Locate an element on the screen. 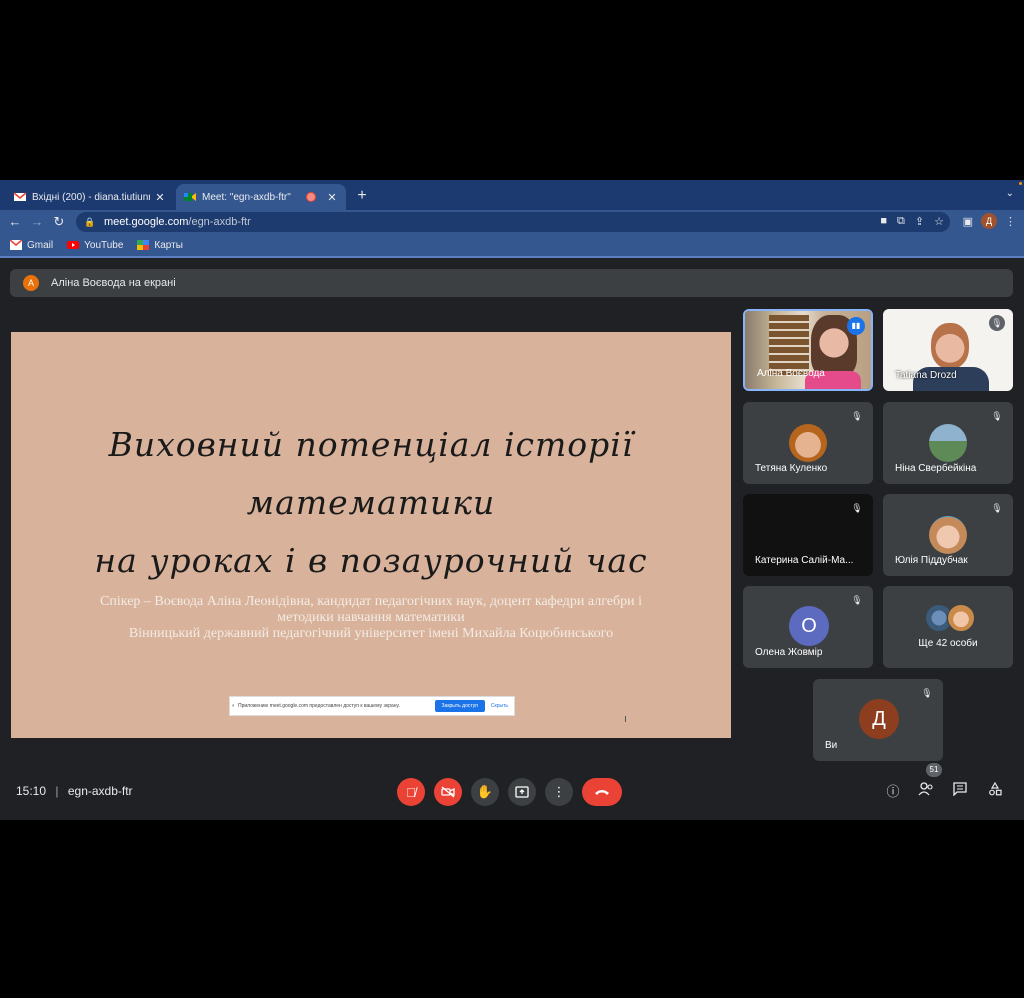 The image size is (1024, 998). participant-name: Аліна Воєвода is located at coordinates (791, 373).